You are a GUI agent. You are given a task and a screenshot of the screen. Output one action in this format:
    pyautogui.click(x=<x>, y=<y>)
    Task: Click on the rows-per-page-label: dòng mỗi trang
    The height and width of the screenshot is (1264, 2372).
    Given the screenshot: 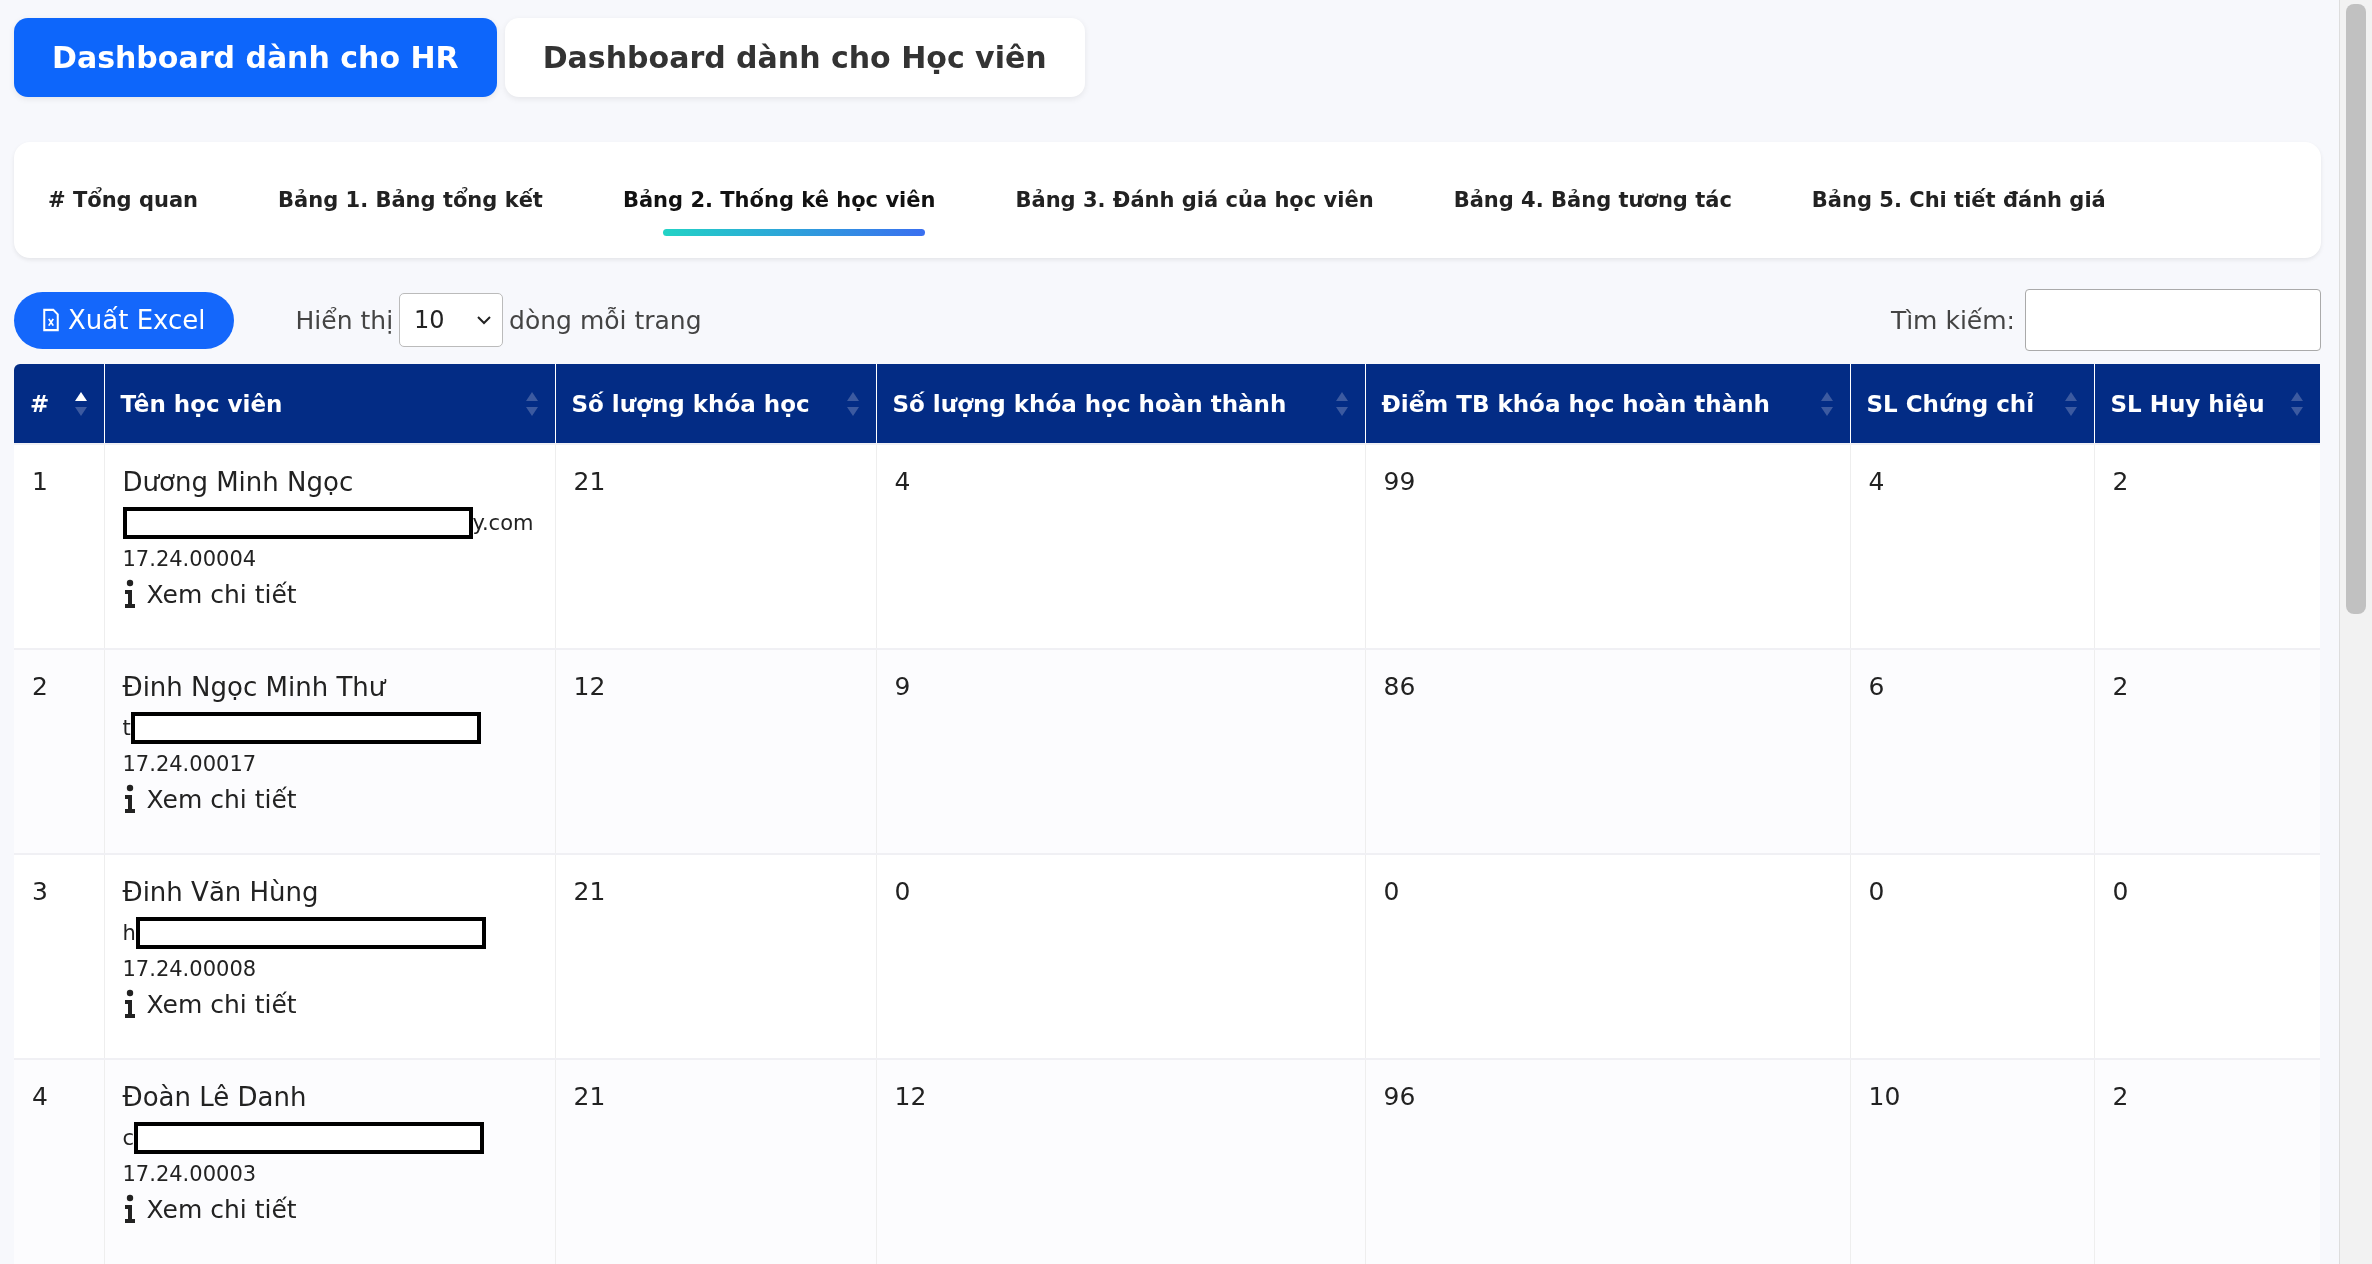 What is the action you would take?
    pyautogui.click(x=605, y=320)
    